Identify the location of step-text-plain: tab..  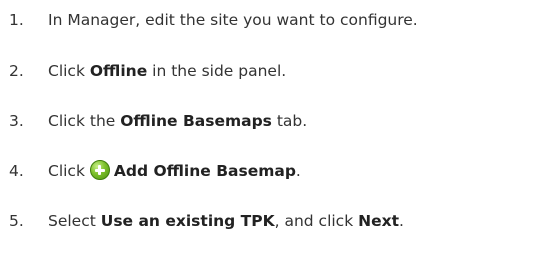
(289, 121).